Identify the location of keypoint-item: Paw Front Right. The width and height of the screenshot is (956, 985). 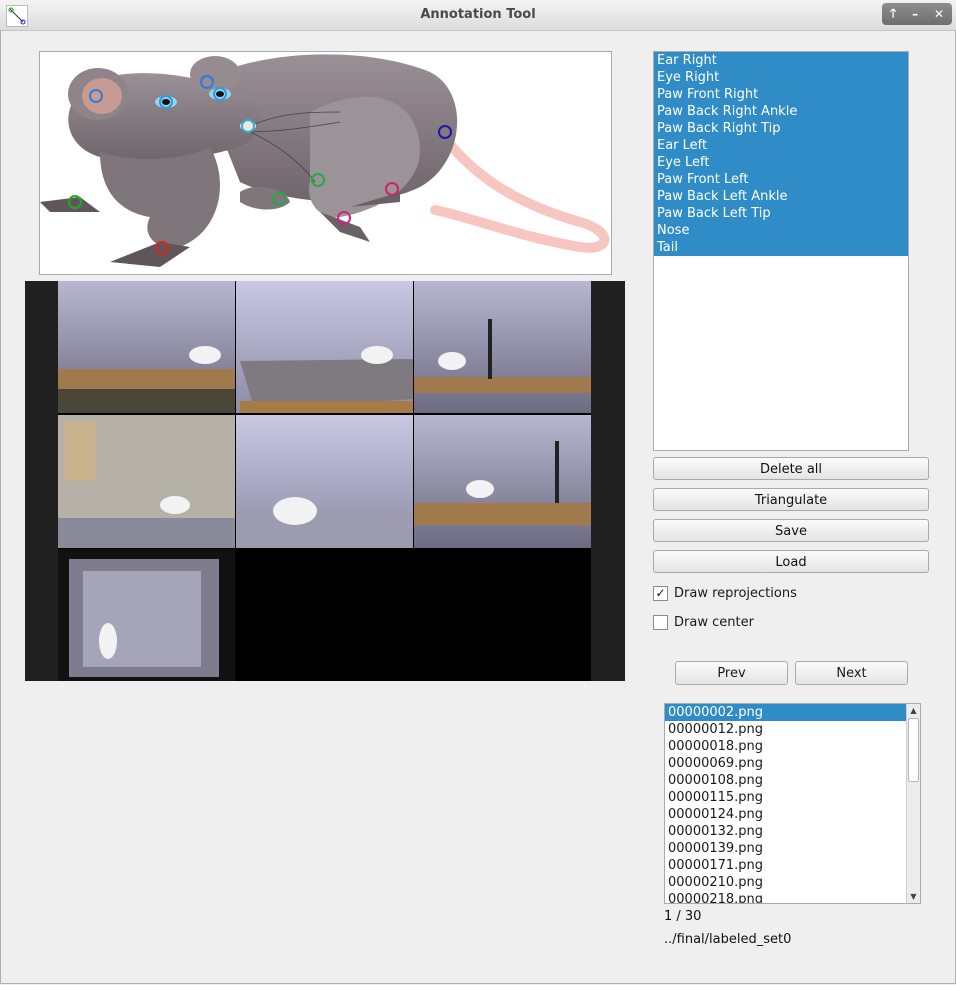
(781, 94).